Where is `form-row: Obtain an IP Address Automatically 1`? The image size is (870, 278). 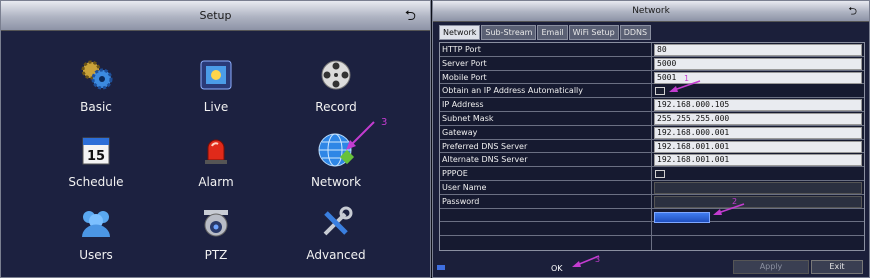 form-row: Obtain an IP Address Automatically 1 is located at coordinates (652, 86).